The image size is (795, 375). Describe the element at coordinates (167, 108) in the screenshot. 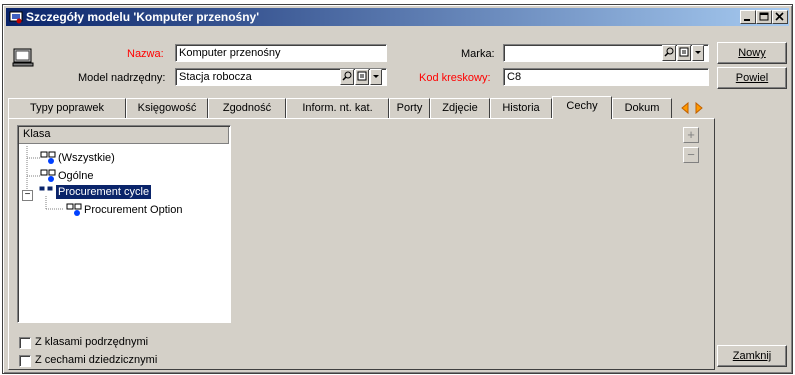

I see `tab-ksiegowosc: Księgowość` at that location.